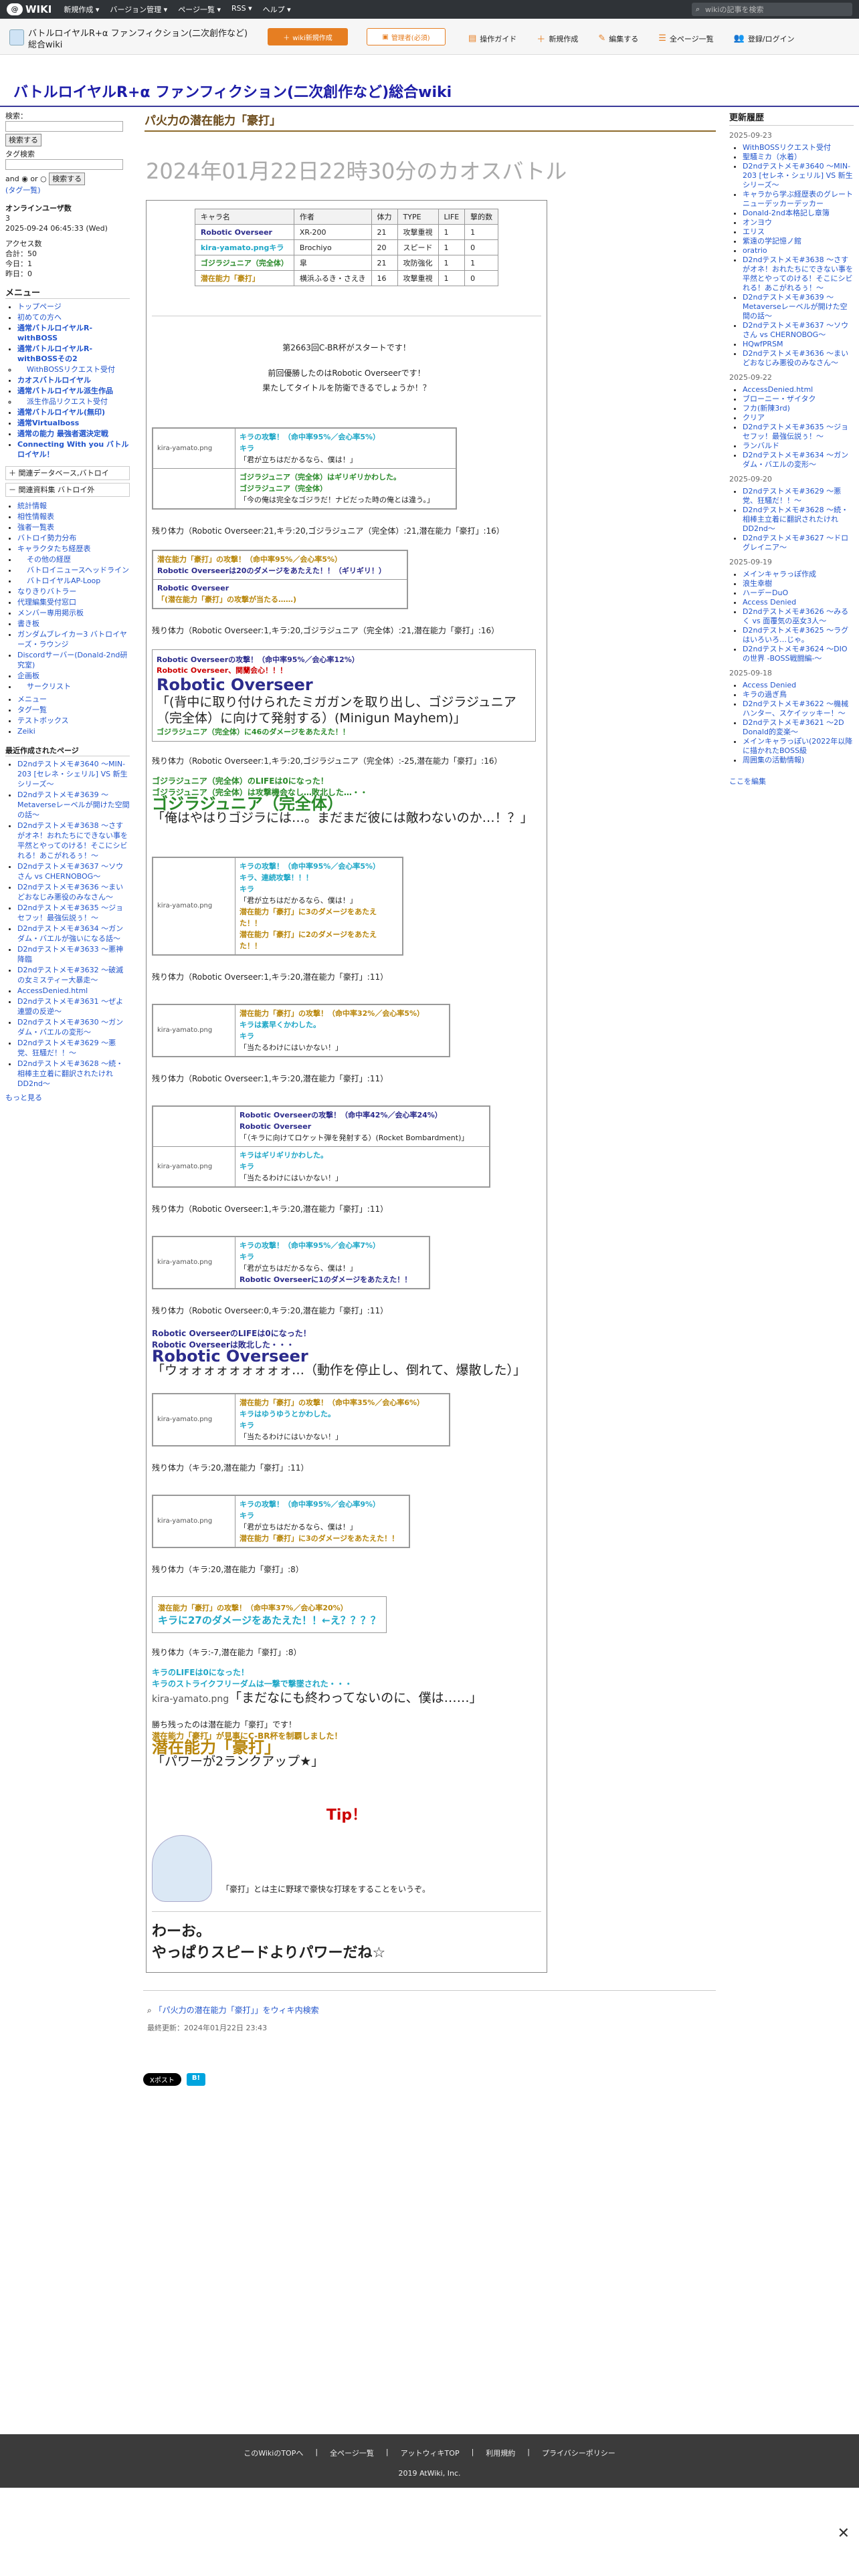 The image size is (859, 2576). What do you see at coordinates (232, 91) in the screenshot?
I see `site-title: バトルロイヤルR+α ファンフィクション(二次創作など)総合wiki` at bounding box center [232, 91].